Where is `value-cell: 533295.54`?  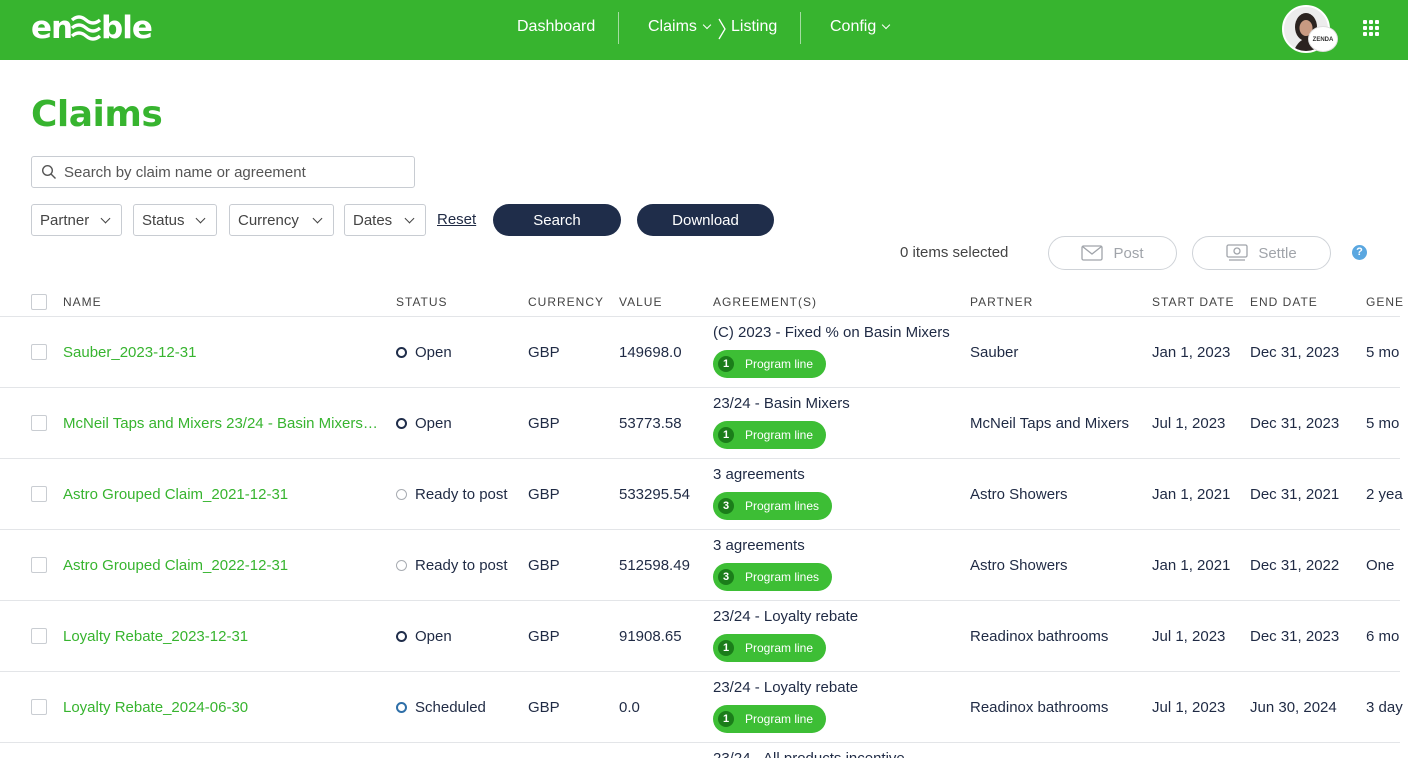
value-cell: 533295.54 is located at coordinates (654, 494).